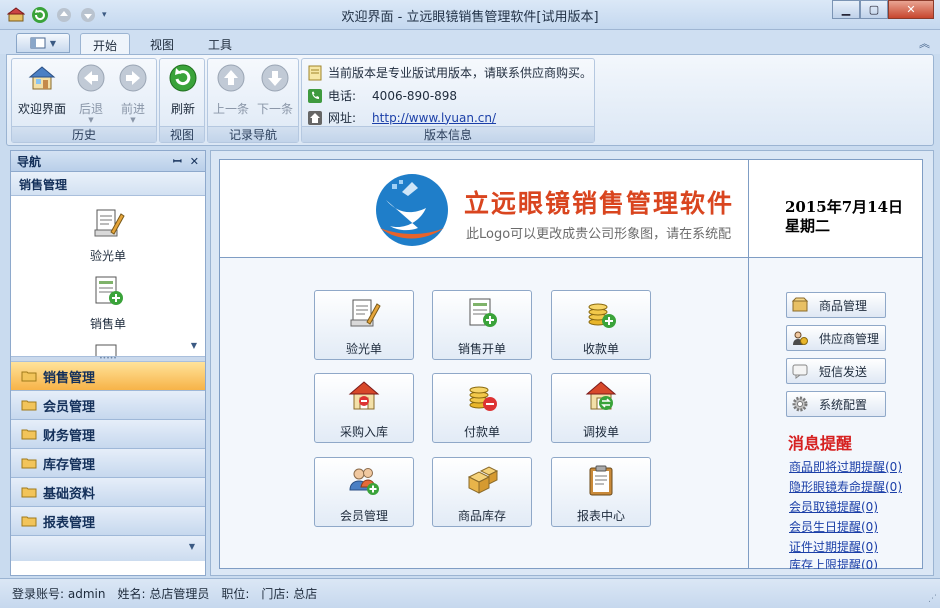  I want to click on refresh-button: 刷新, so click(183, 90).